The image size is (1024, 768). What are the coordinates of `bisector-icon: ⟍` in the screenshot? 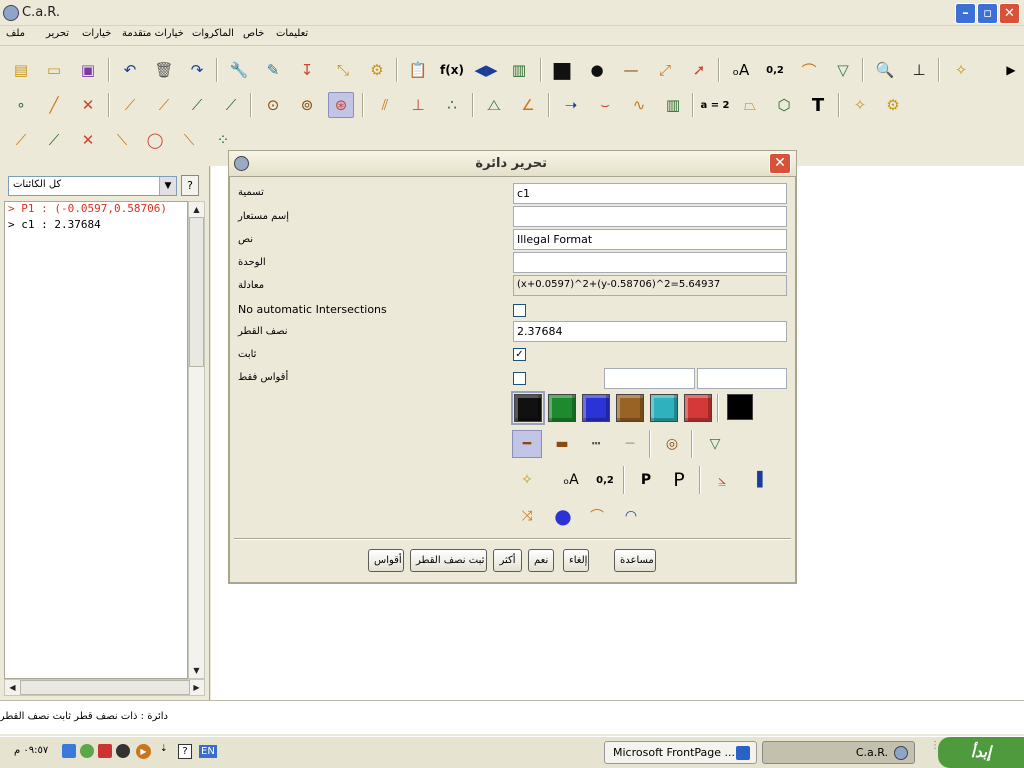 It's located at (122, 140).